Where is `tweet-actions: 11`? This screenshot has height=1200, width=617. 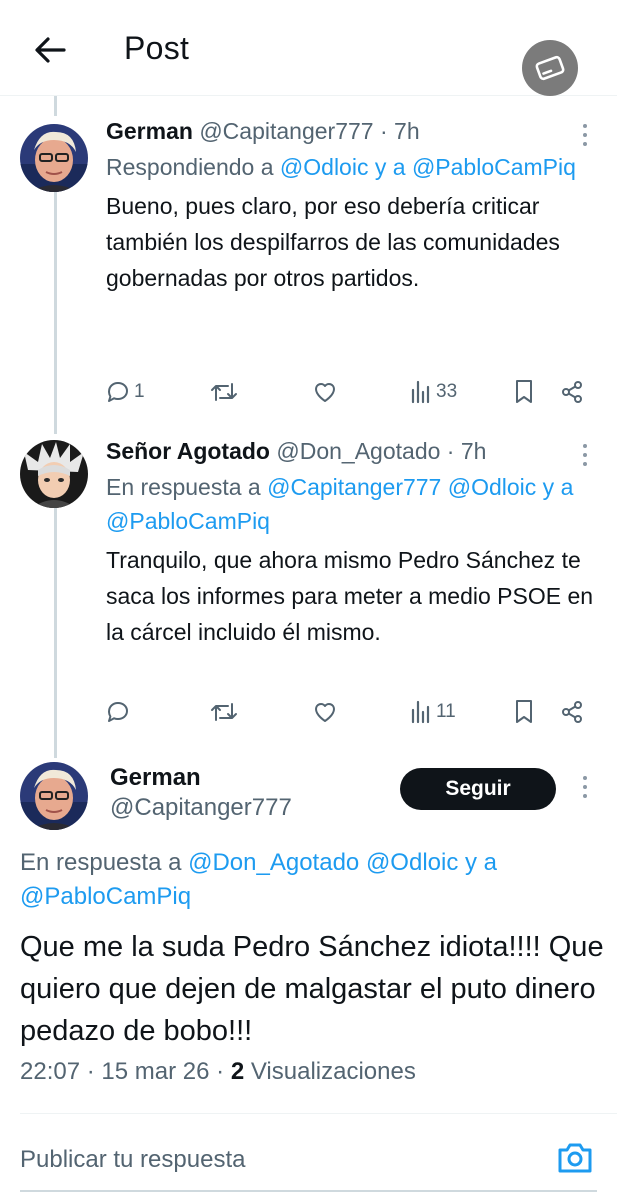
tweet-actions: 11 is located at coordinates (351, 712).